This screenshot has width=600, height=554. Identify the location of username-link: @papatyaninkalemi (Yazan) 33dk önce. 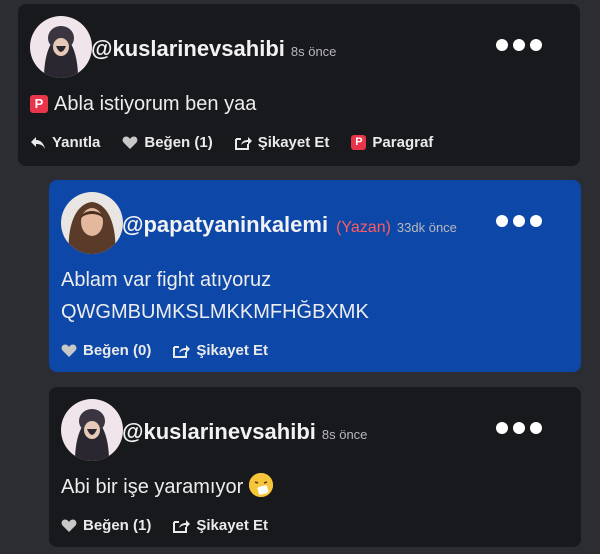
(289, 225).